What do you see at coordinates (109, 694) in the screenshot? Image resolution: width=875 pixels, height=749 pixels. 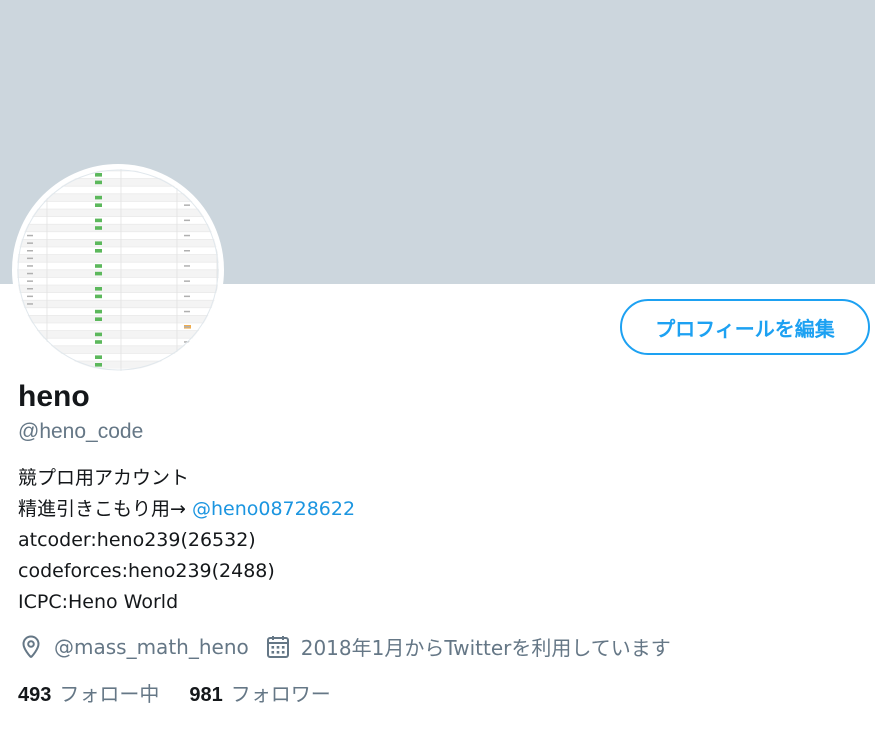 I see `following-label: フォロー中` at bounding box center [109, 694].